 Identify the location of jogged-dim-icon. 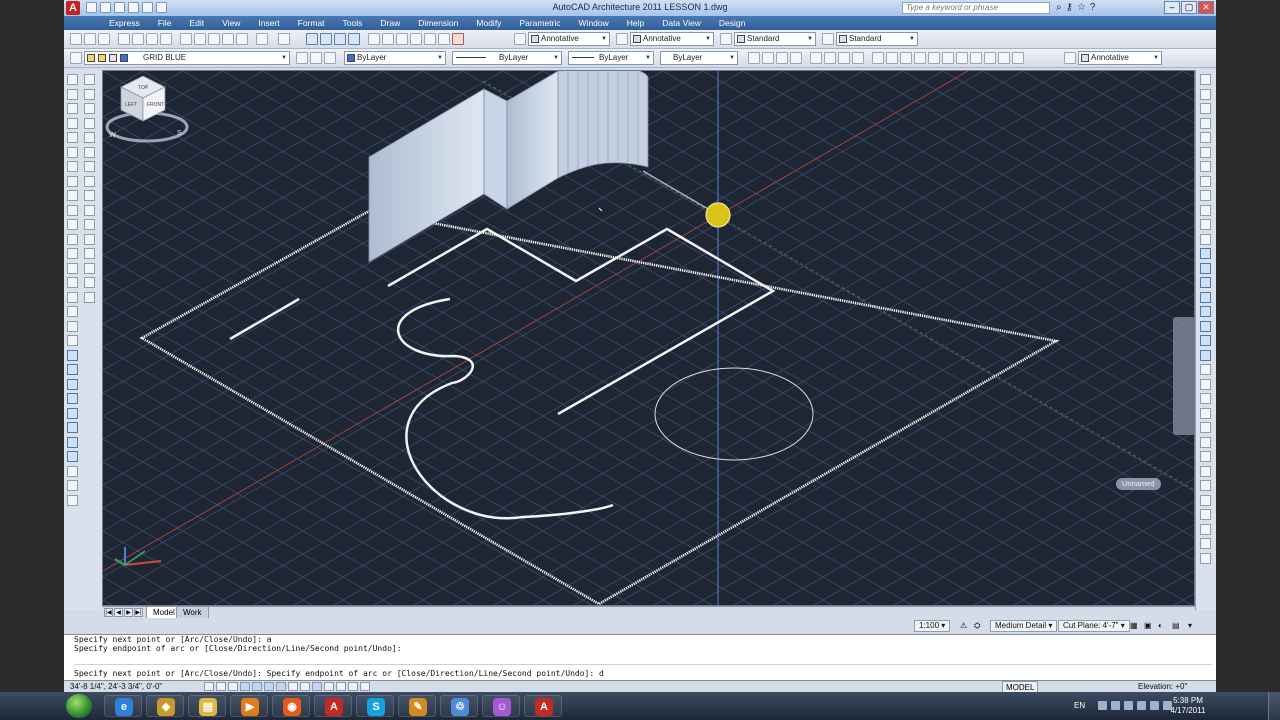
(830, 58).